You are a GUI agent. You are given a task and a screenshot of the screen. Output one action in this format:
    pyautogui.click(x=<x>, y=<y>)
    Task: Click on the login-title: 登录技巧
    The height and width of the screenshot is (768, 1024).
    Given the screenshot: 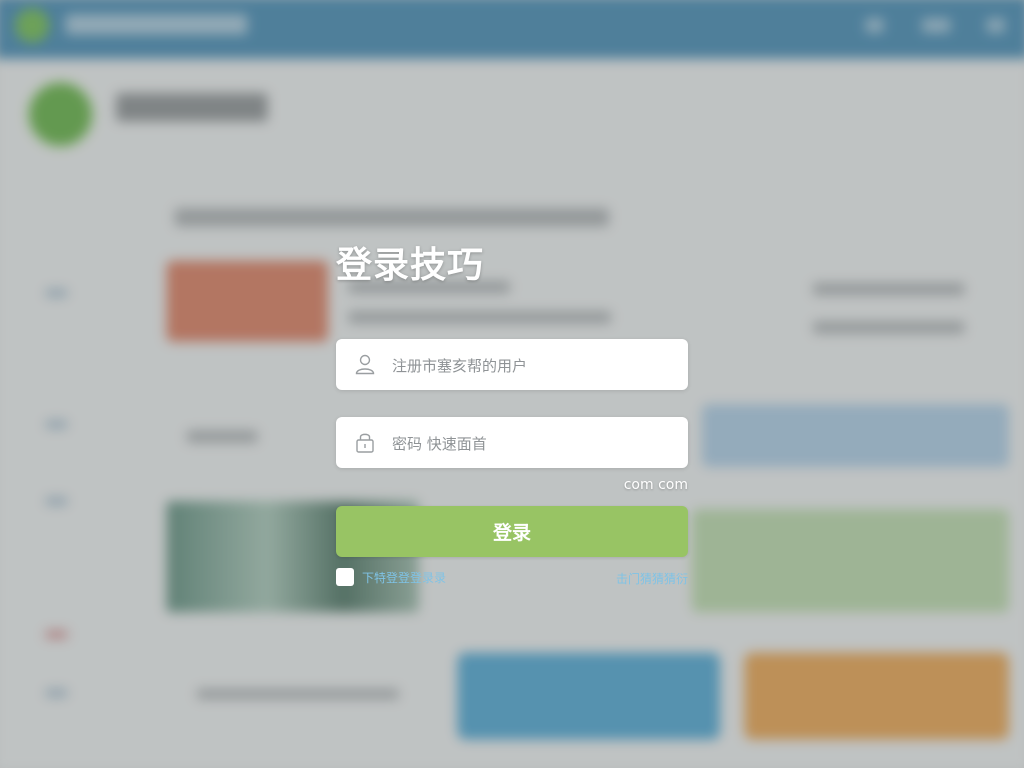 What is the action you would take?
    pyautogui.click(x=410, y=265)
    